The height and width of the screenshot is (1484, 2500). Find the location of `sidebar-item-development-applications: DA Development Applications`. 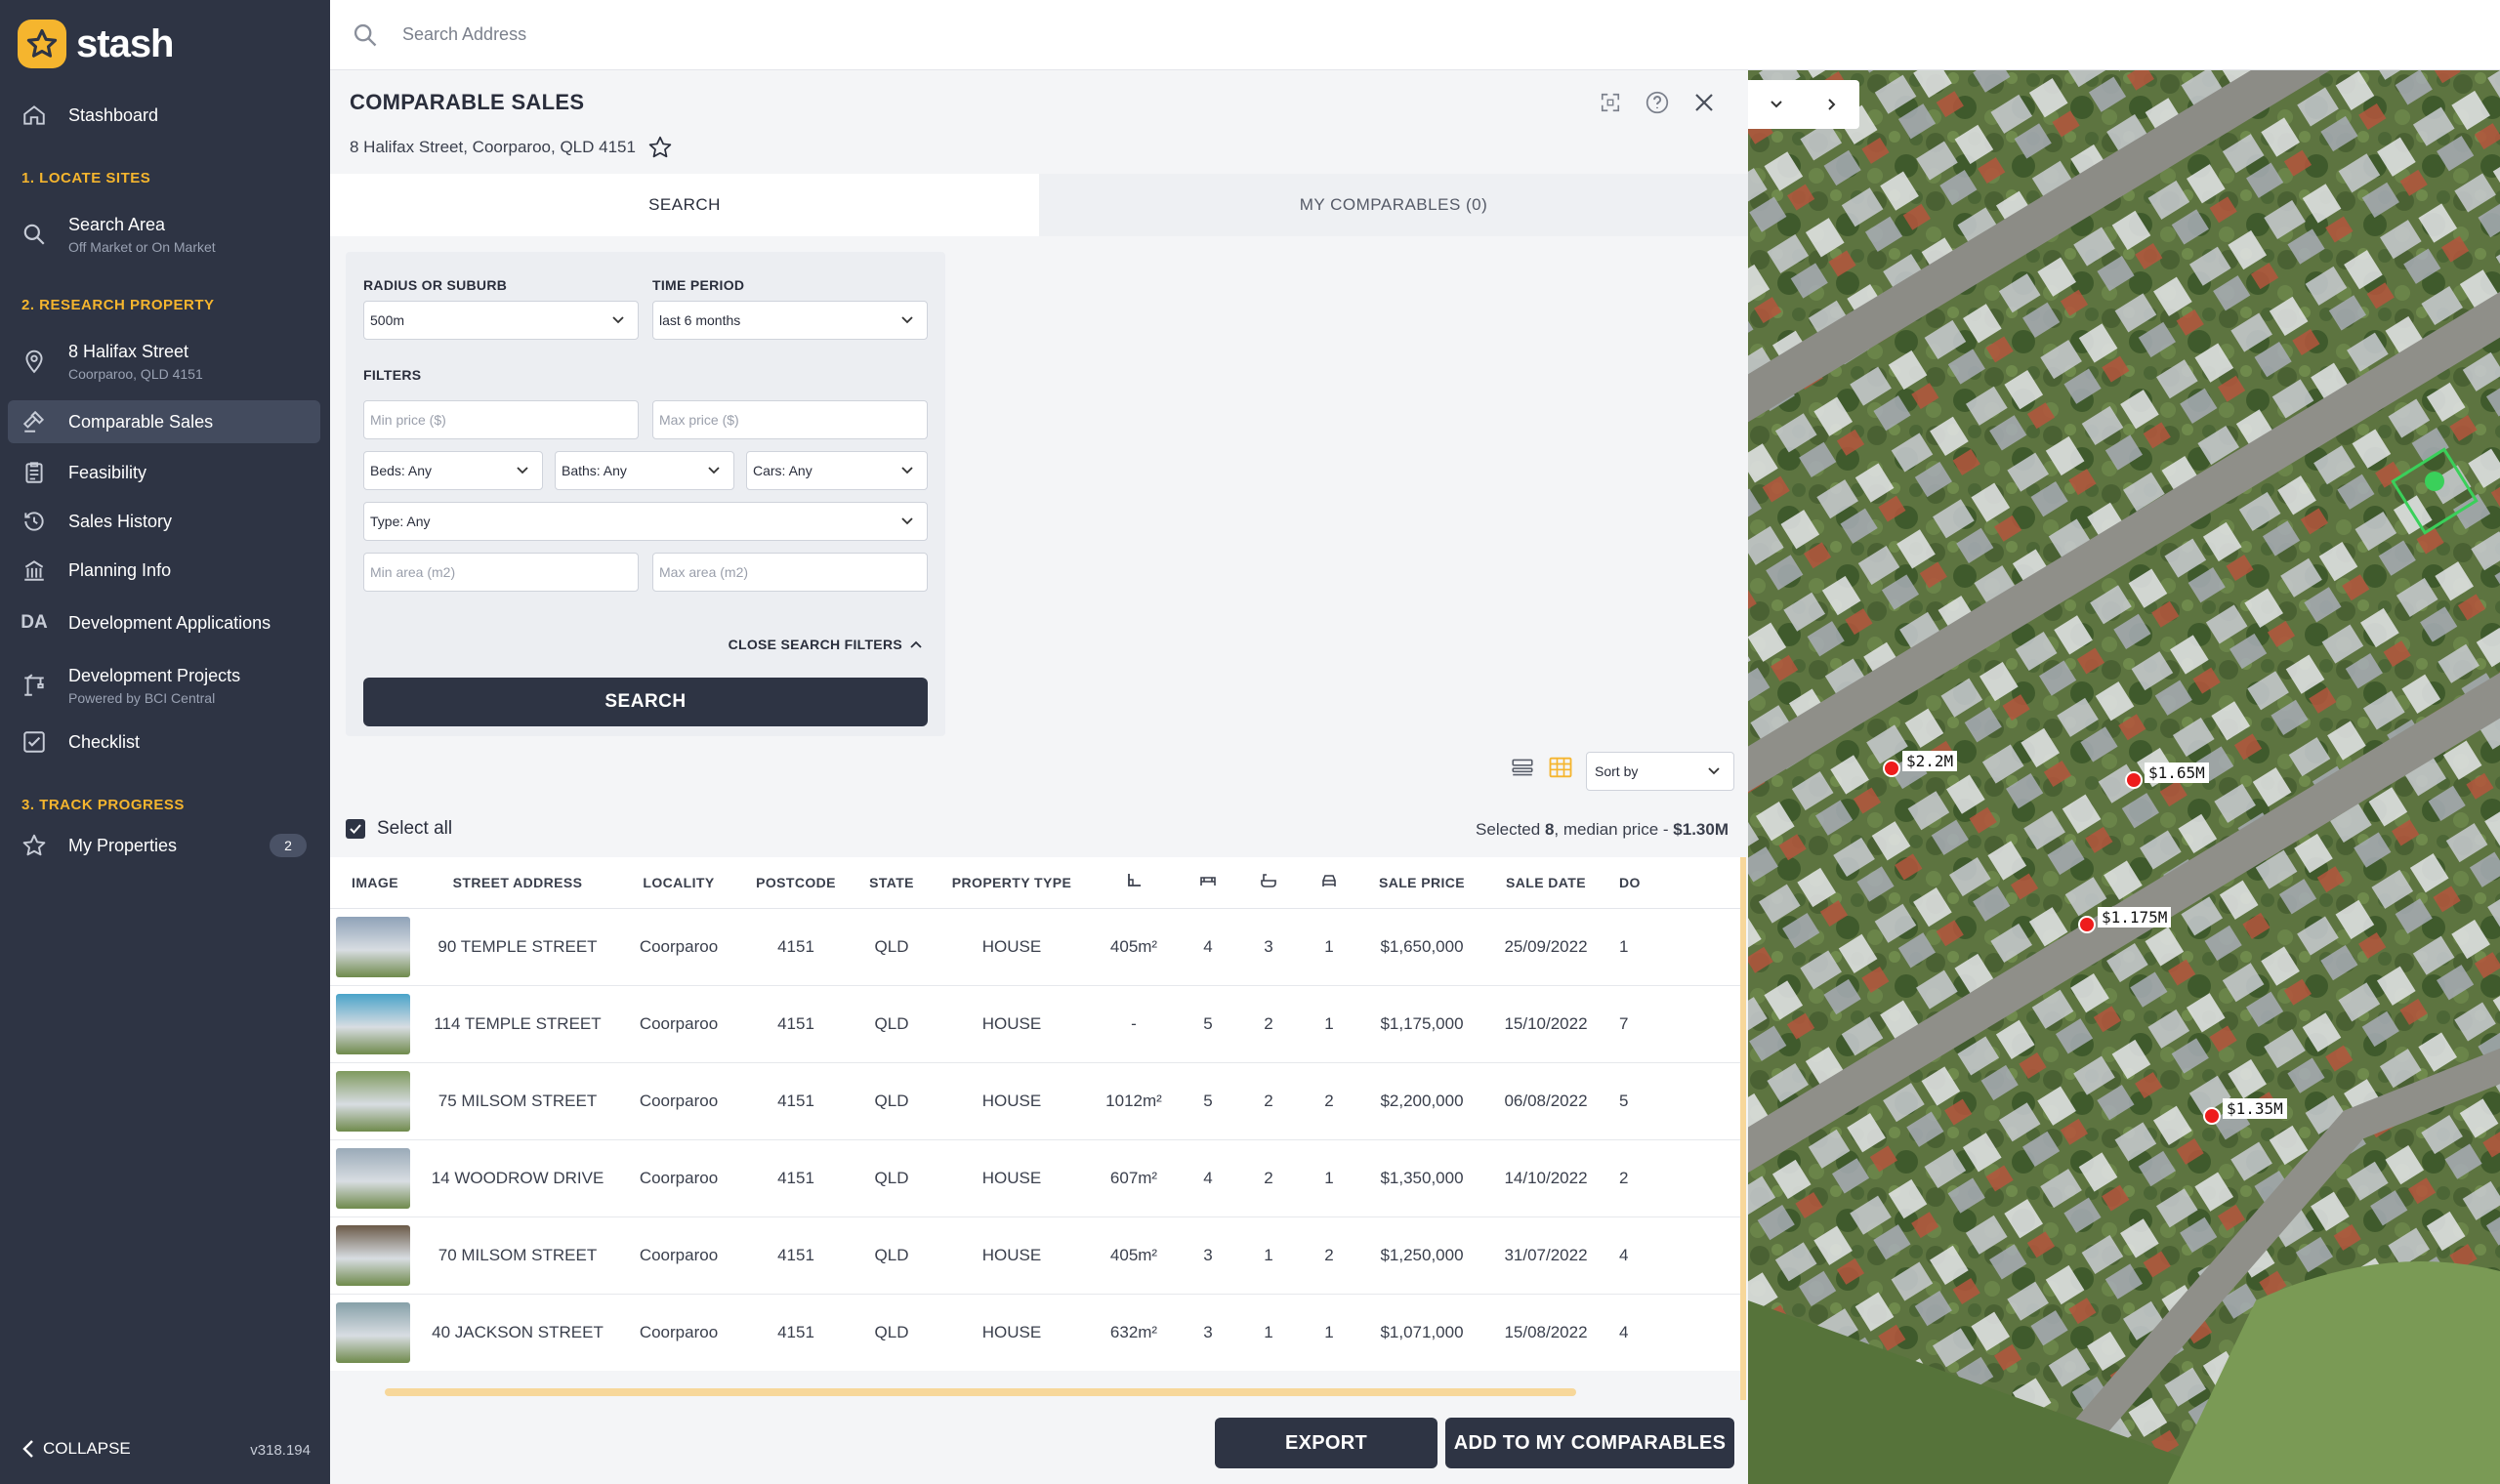

sidebar-item-development-applications: DA Development Applications is located at coordinates (164, 622).